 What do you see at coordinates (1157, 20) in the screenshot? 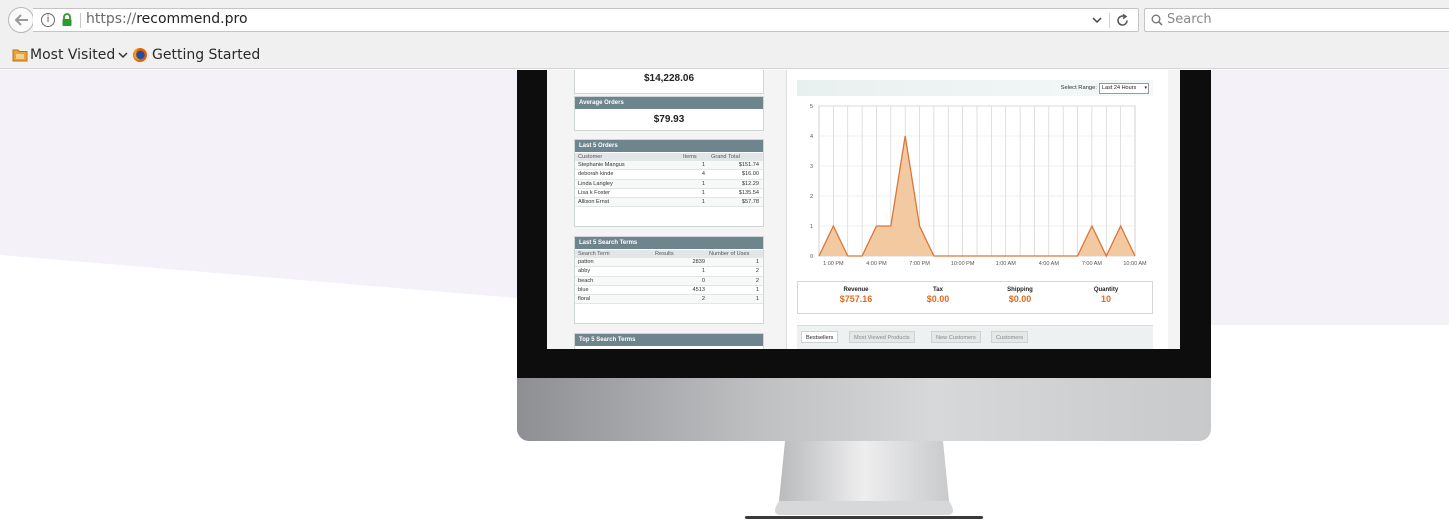
I see `search-icon` at bounding box center [1157, 20].